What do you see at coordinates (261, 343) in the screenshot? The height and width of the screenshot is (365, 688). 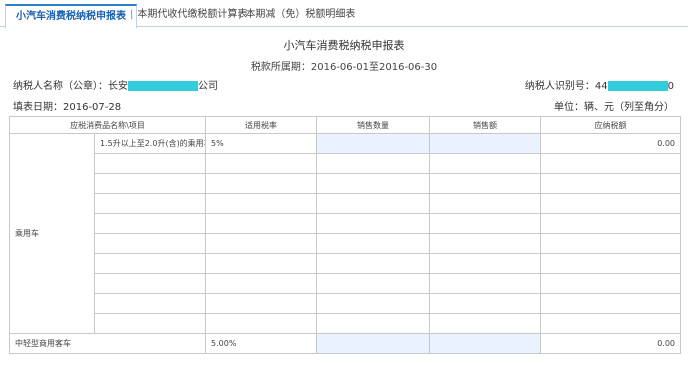 I see `rate-cell: 5.00%` at bounding box center [261, 343].